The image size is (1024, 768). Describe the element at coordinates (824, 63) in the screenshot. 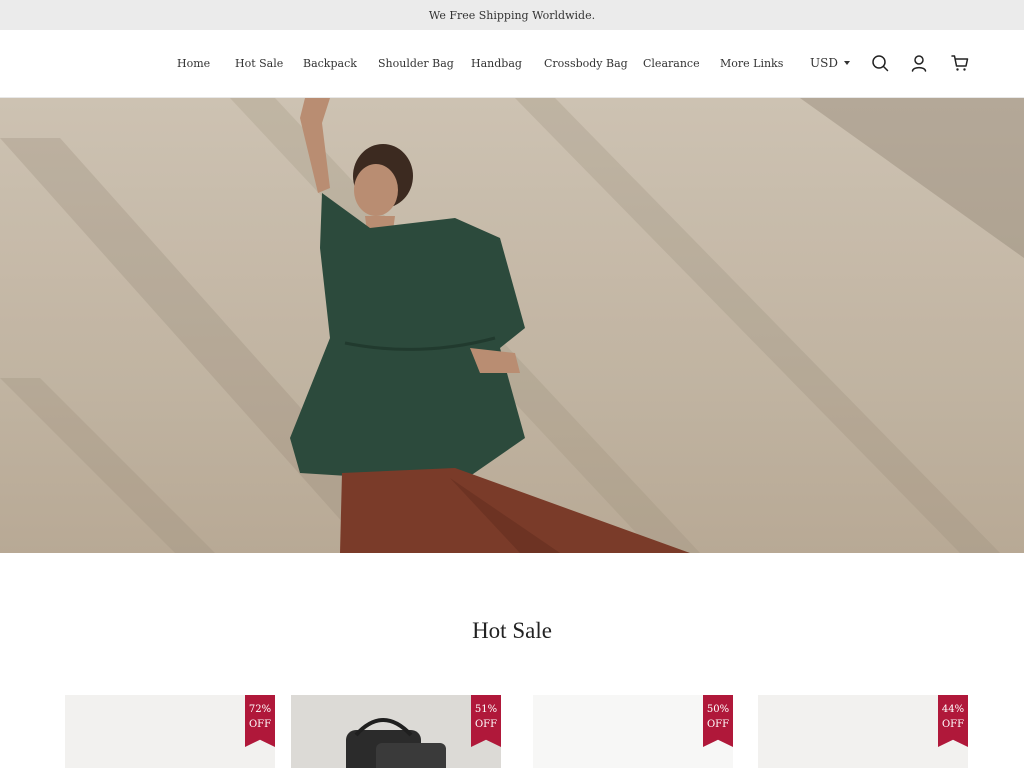

I see `currency-label: USD` at that location.